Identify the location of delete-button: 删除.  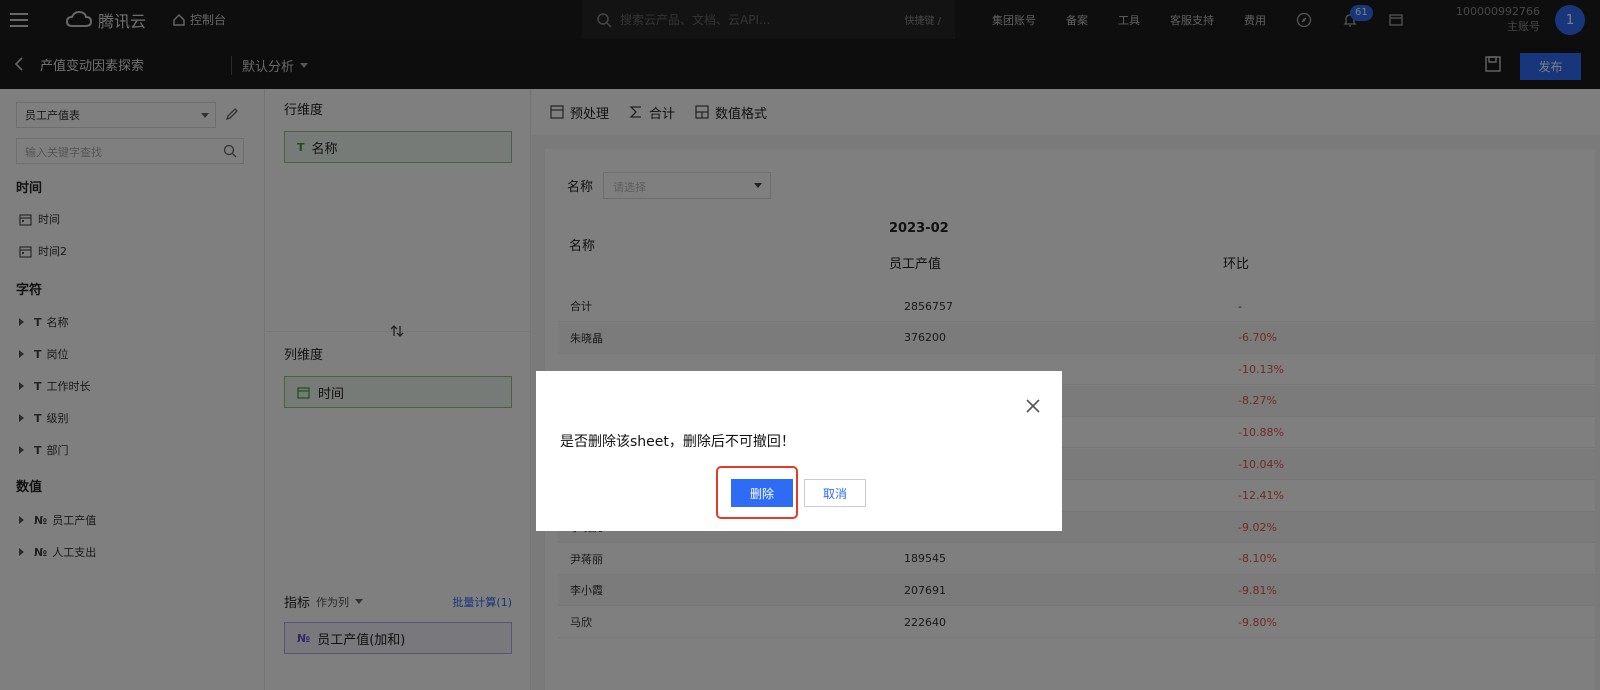
(762, 493).